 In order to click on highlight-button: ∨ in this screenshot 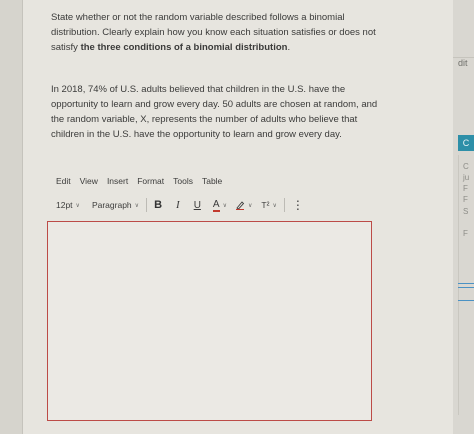, I will do `click(243, 205)`.